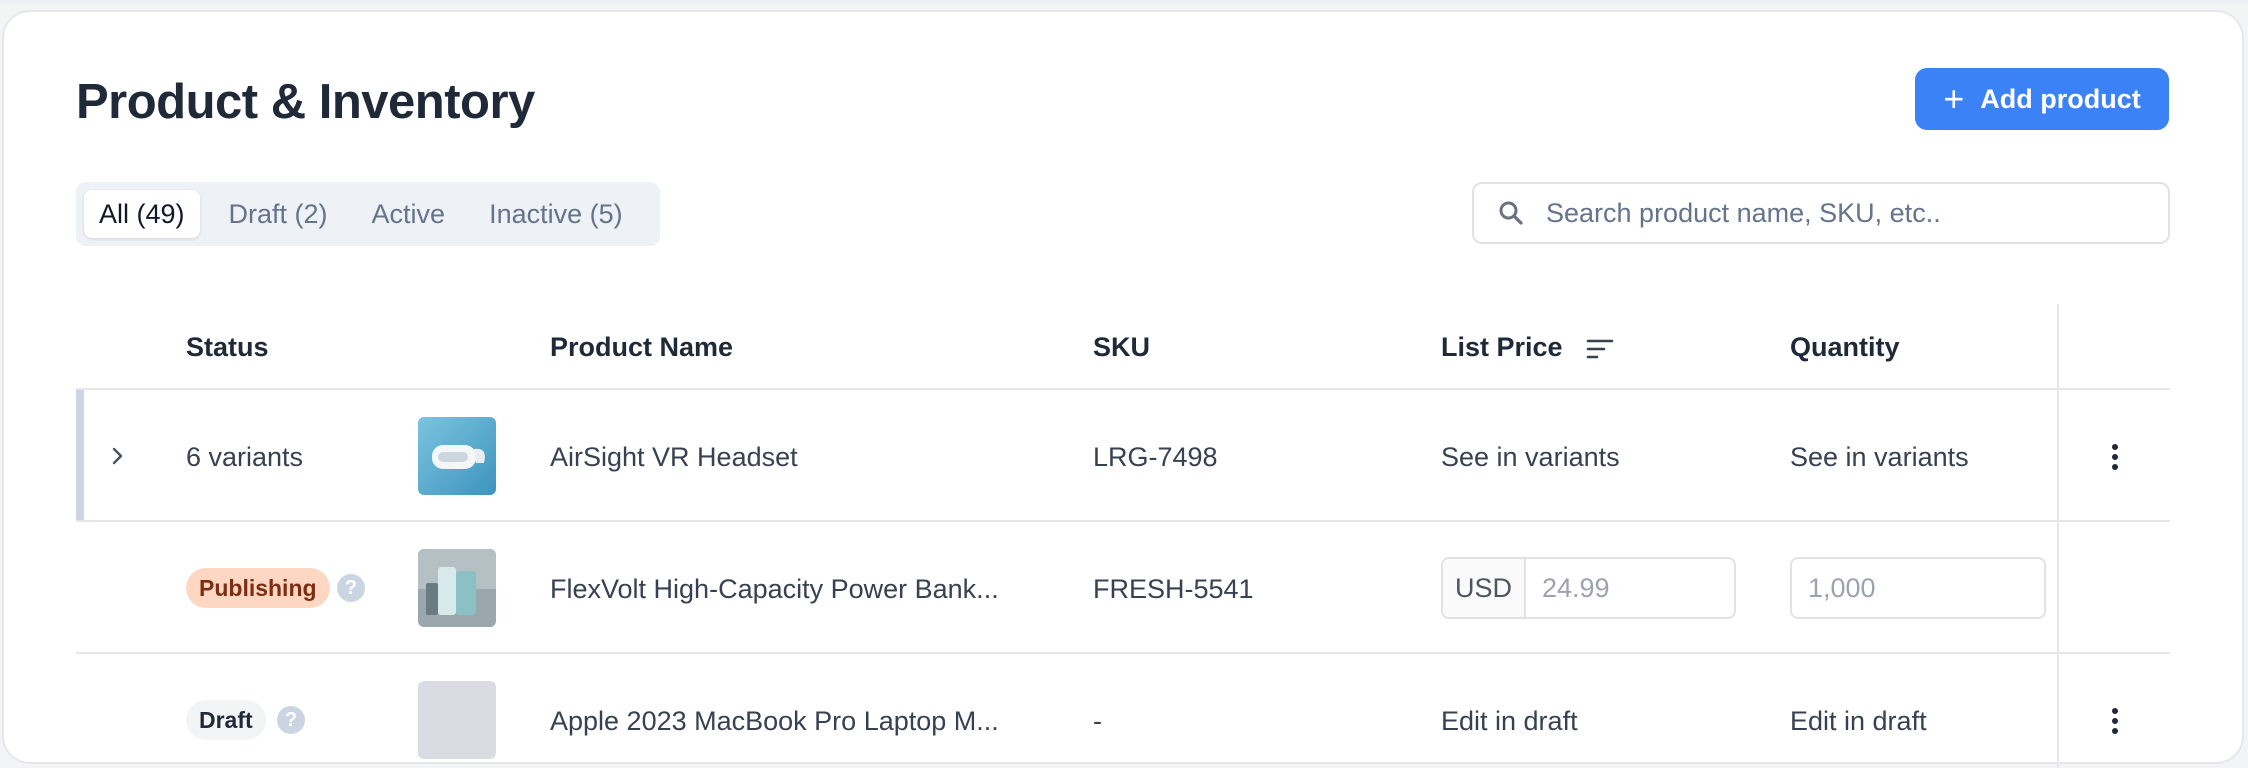 The image size is (2248, 768). Describe the element at coordinates (1155, 457) in the screenshot. I see `sku-value: LRG-7498` at that location.